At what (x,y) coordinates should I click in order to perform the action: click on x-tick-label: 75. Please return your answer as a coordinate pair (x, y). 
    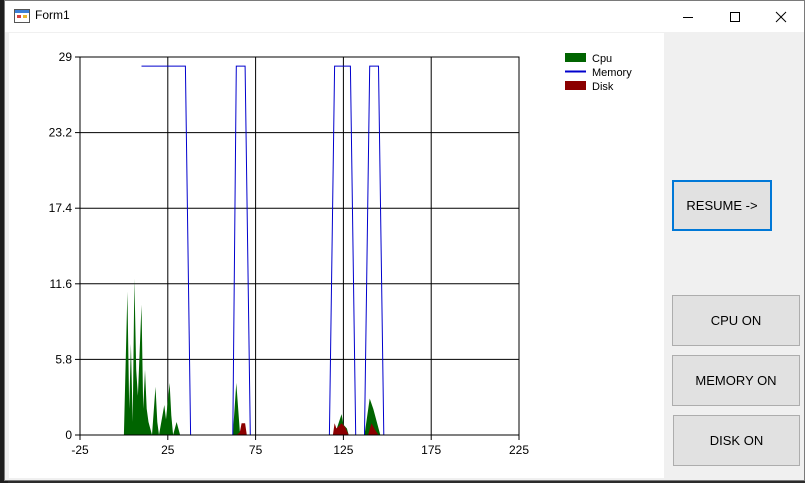
    Looking at the image, I should click on (256, 450).